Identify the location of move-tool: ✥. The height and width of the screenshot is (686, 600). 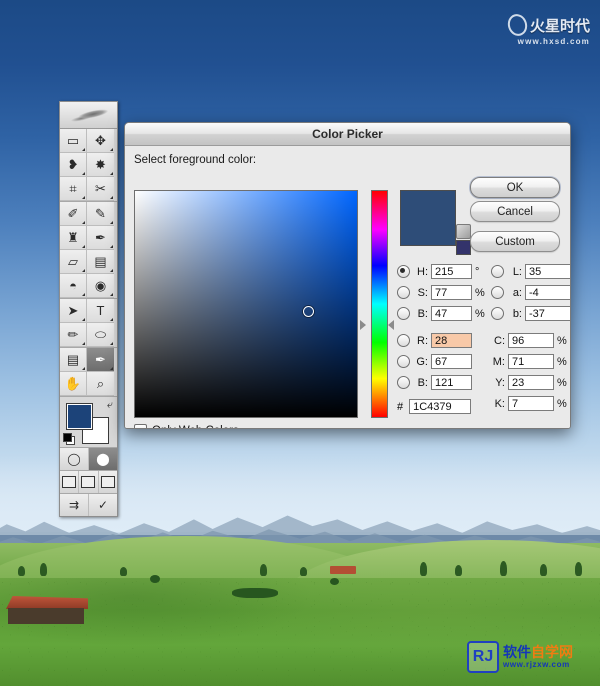
(100, 141).